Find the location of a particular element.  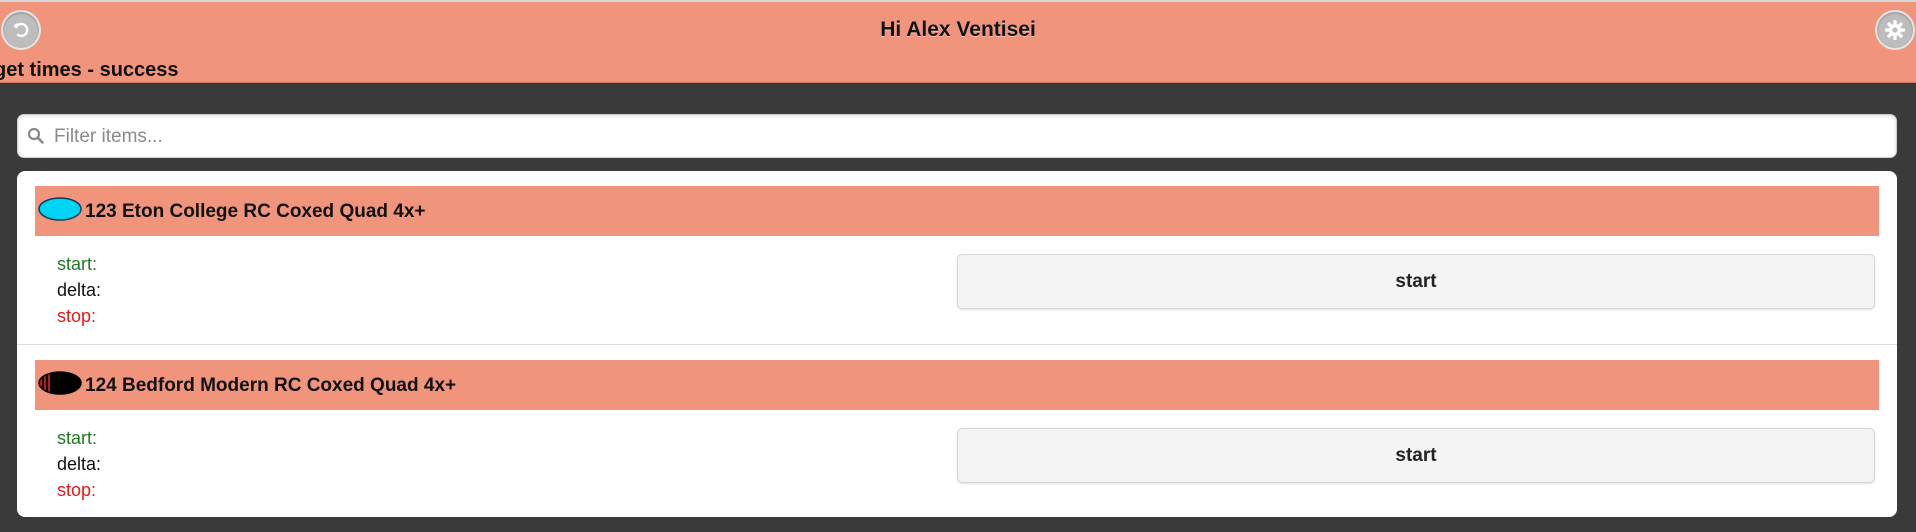

gear-icon is located at coordinates (1895, 30).